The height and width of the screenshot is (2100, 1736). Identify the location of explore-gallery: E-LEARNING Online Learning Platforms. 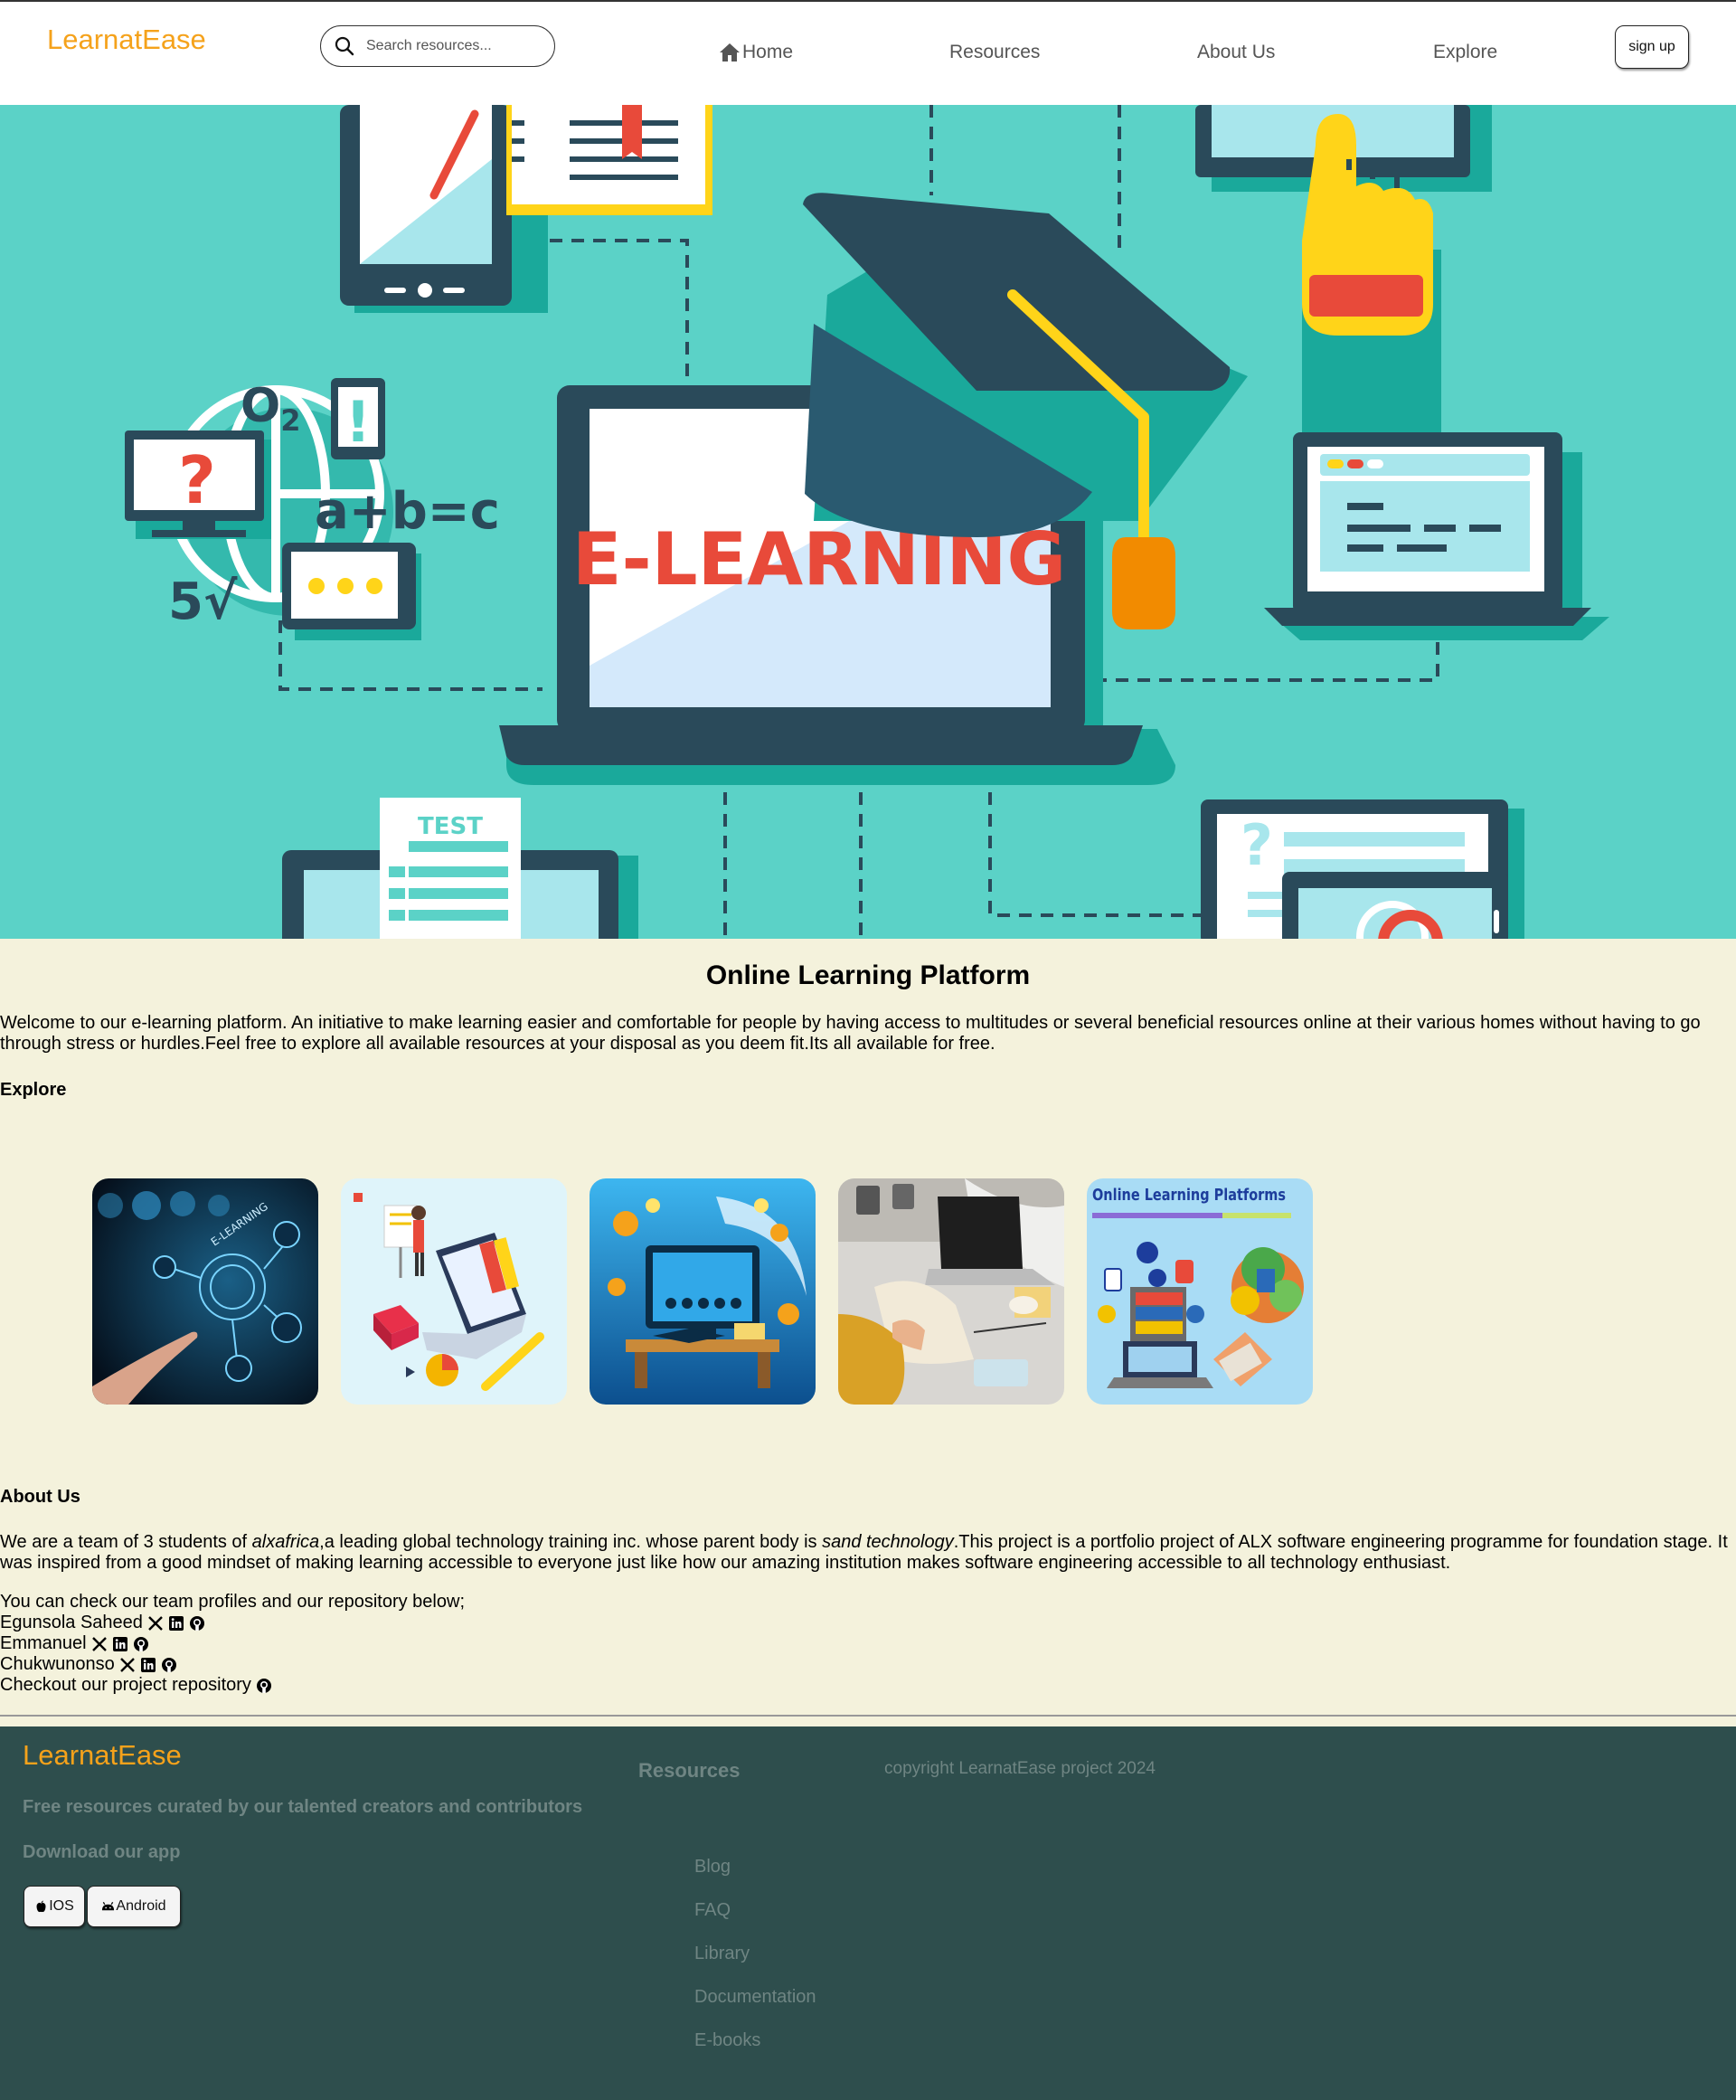
(703, 1291).